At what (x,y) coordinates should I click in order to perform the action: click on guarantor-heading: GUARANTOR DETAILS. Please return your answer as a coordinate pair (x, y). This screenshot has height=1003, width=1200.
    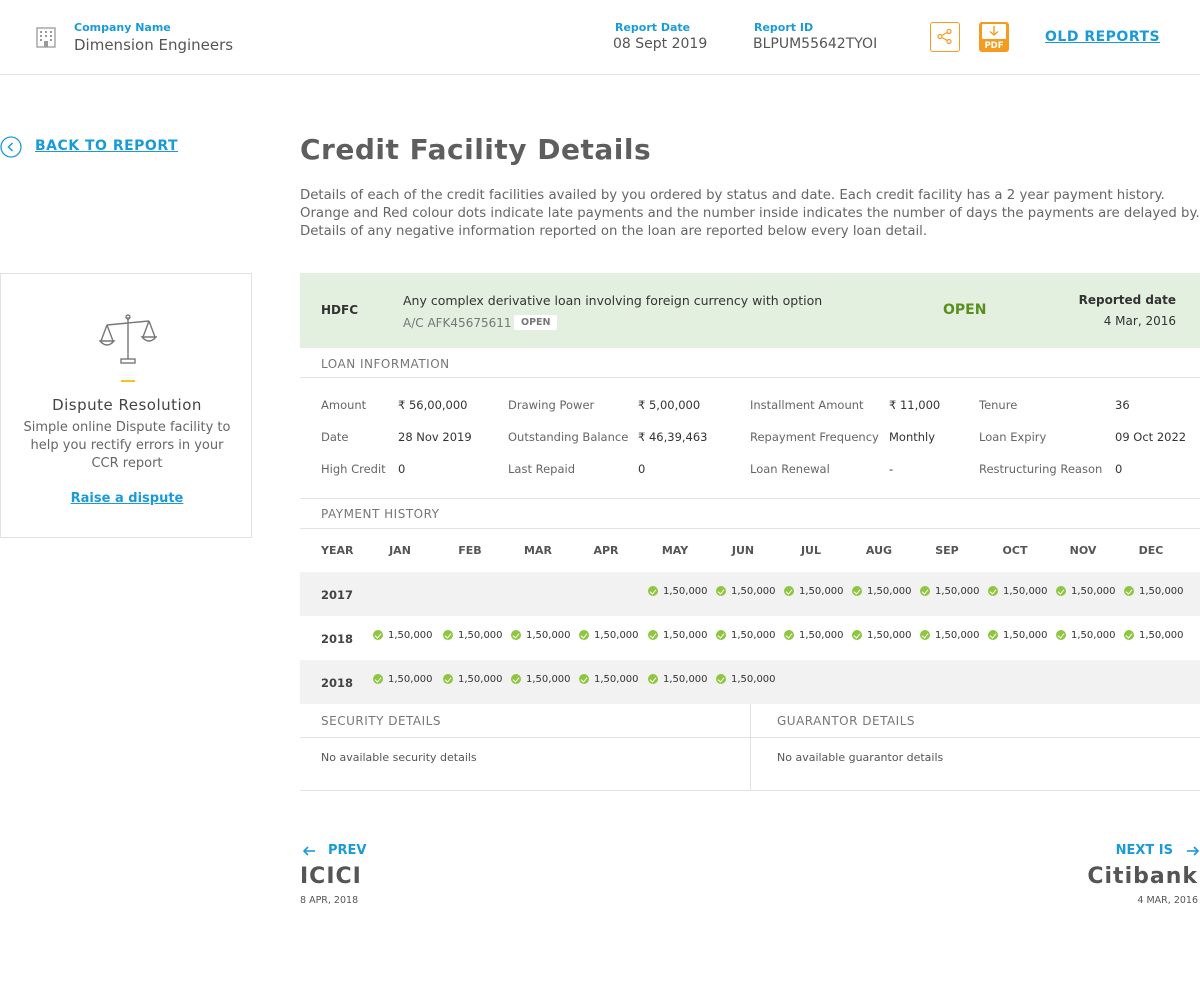
    Looking at the image, I should click on (846, 721).